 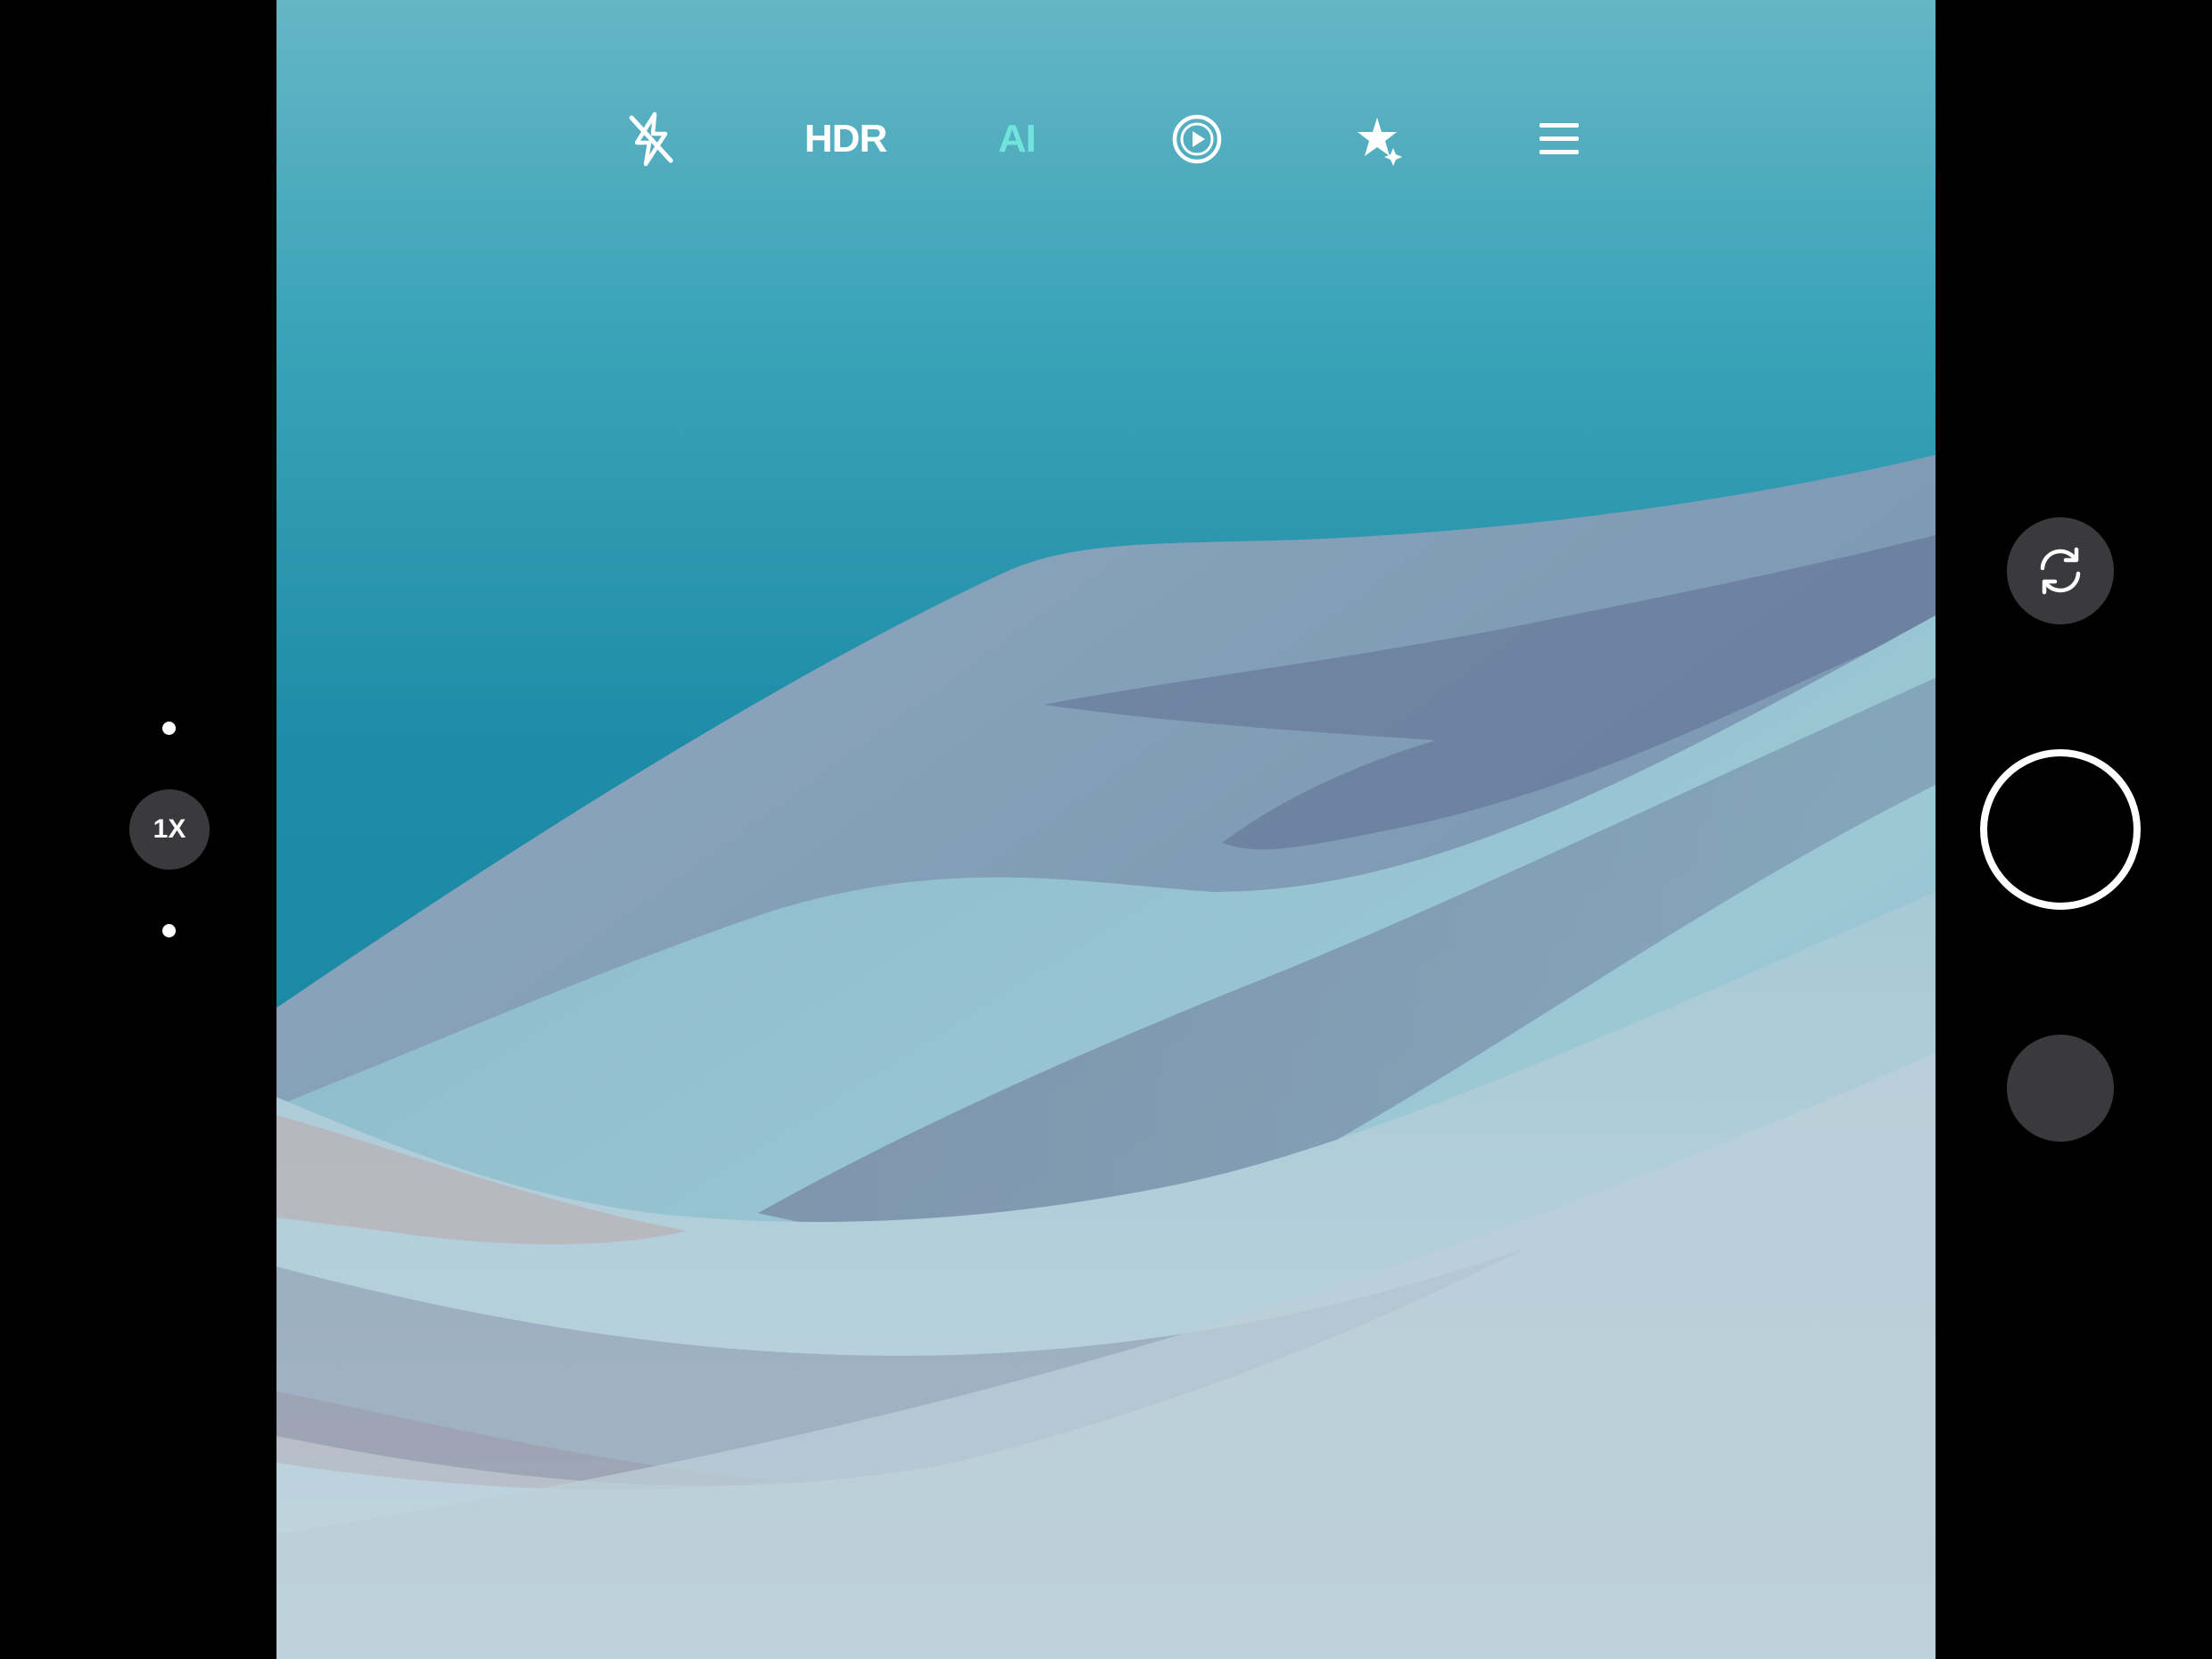 I want to click on left-rail: 1X, so click(x=138, y=830).